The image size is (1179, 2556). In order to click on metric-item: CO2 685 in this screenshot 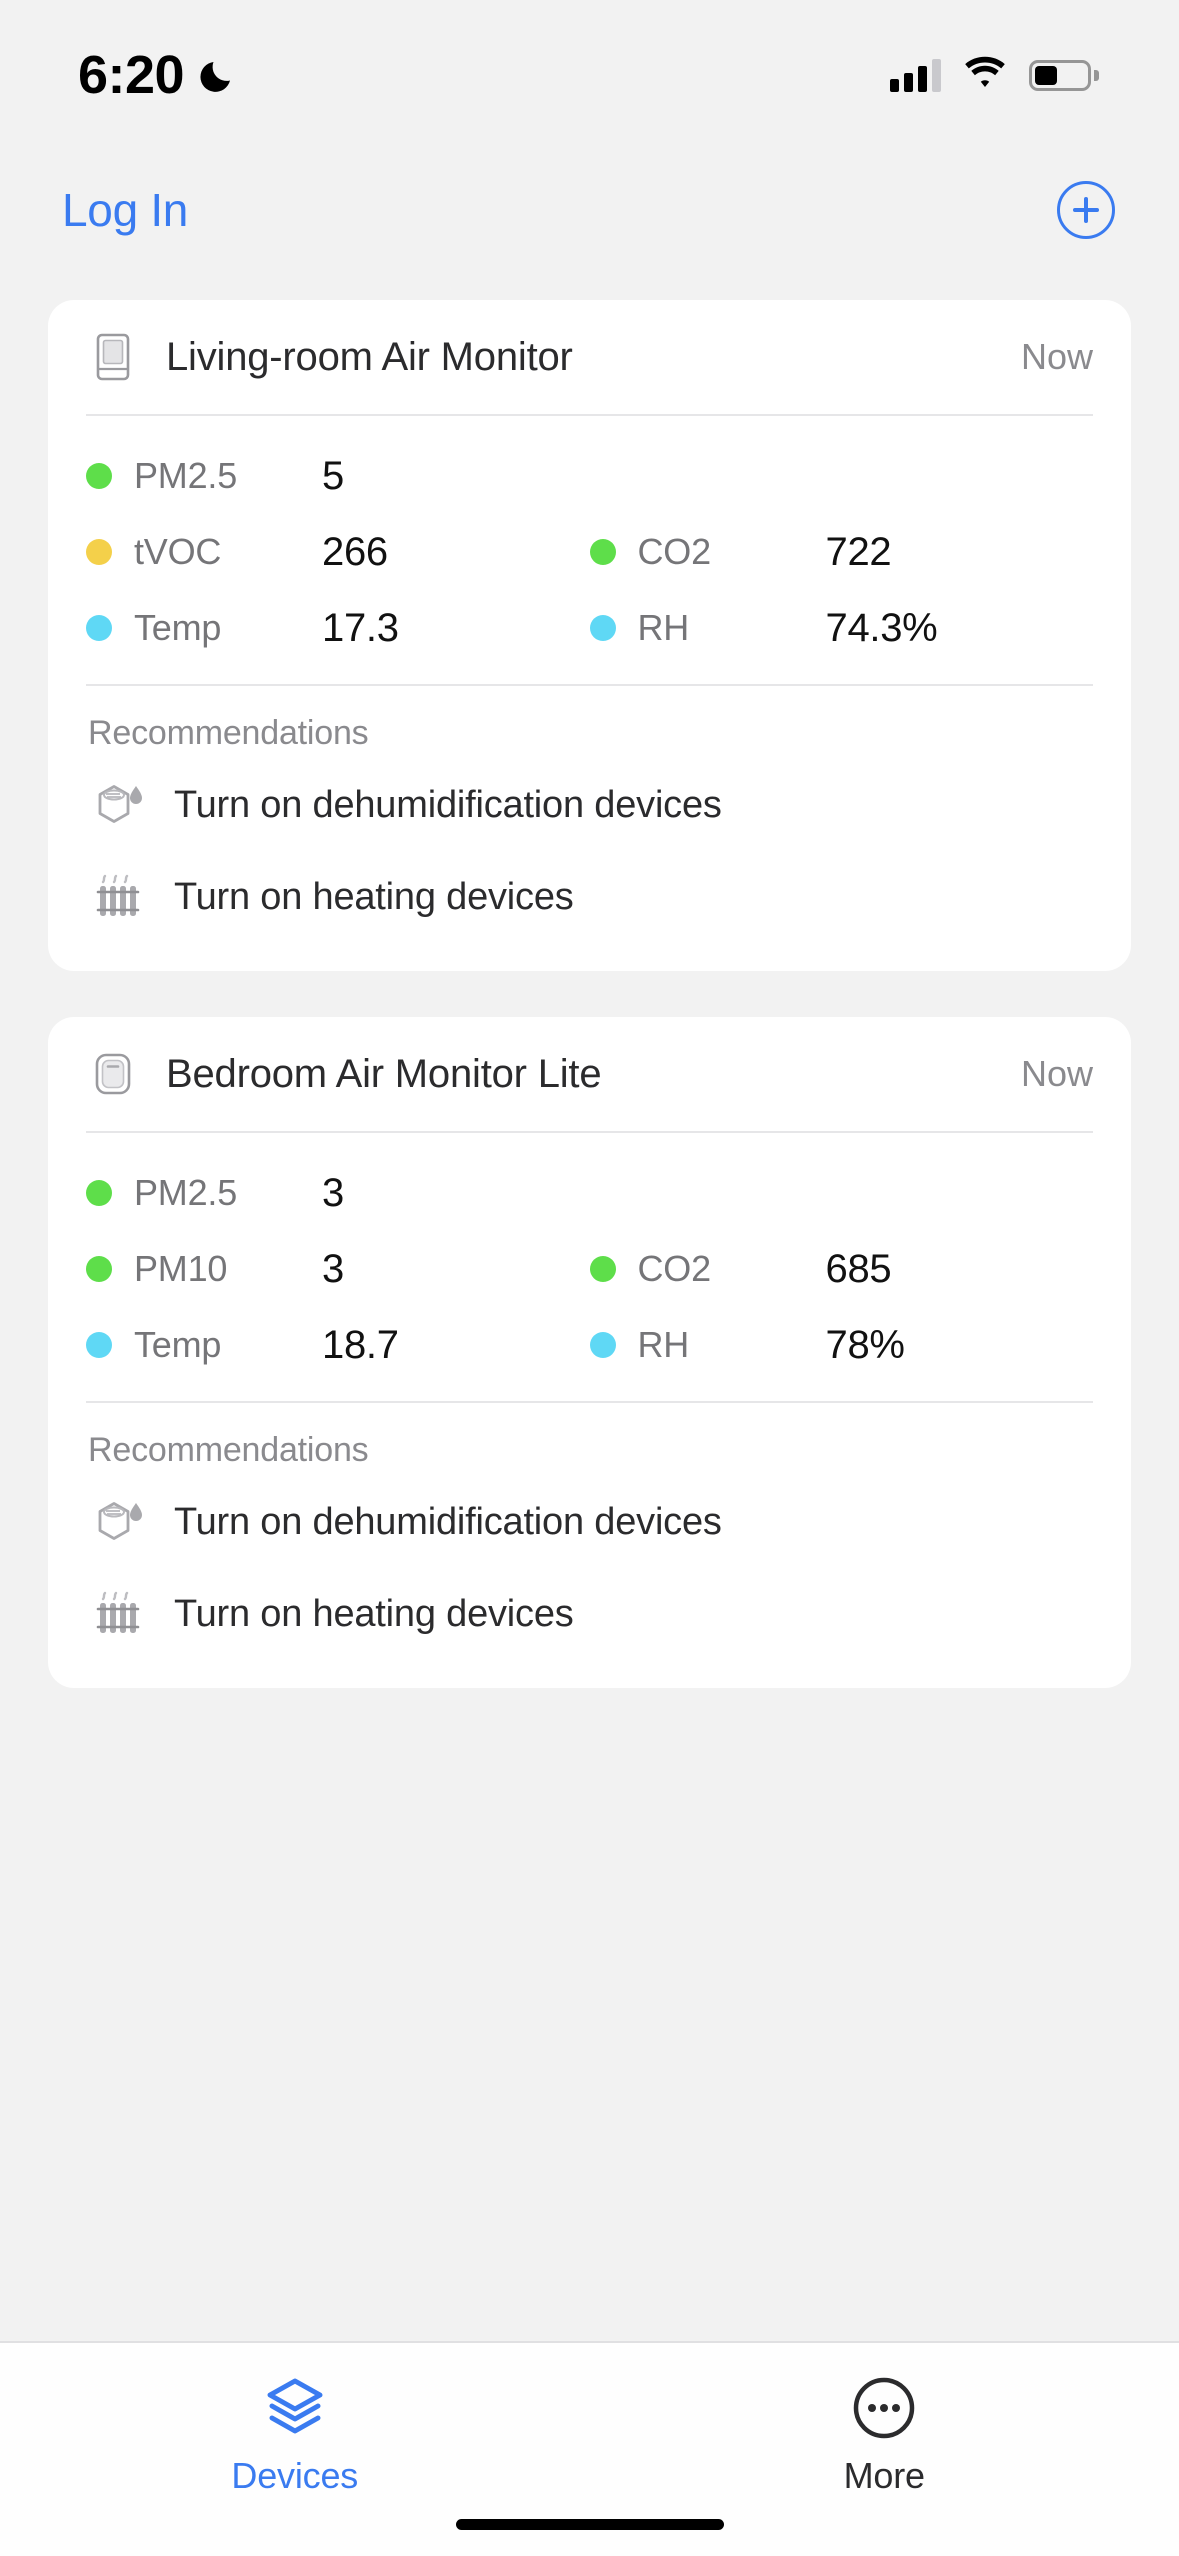, I will do `click(841, 1269)`.